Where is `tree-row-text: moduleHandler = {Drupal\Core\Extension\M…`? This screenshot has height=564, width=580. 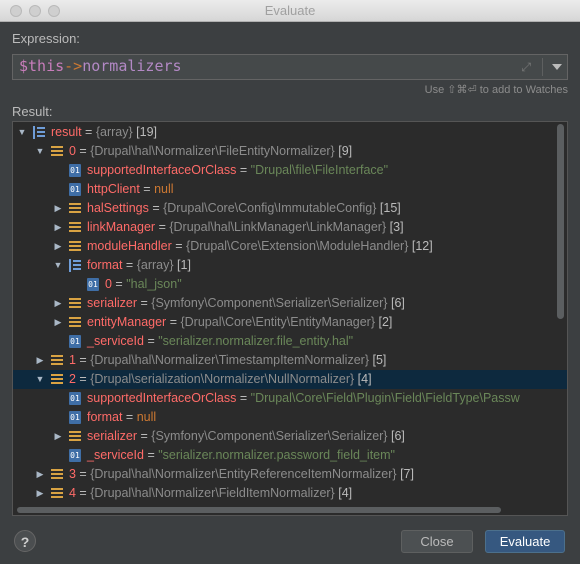
tree-row-text: moduleHandler = {Drupal\Core\Extension\M… is located at coordinates (260, 246).